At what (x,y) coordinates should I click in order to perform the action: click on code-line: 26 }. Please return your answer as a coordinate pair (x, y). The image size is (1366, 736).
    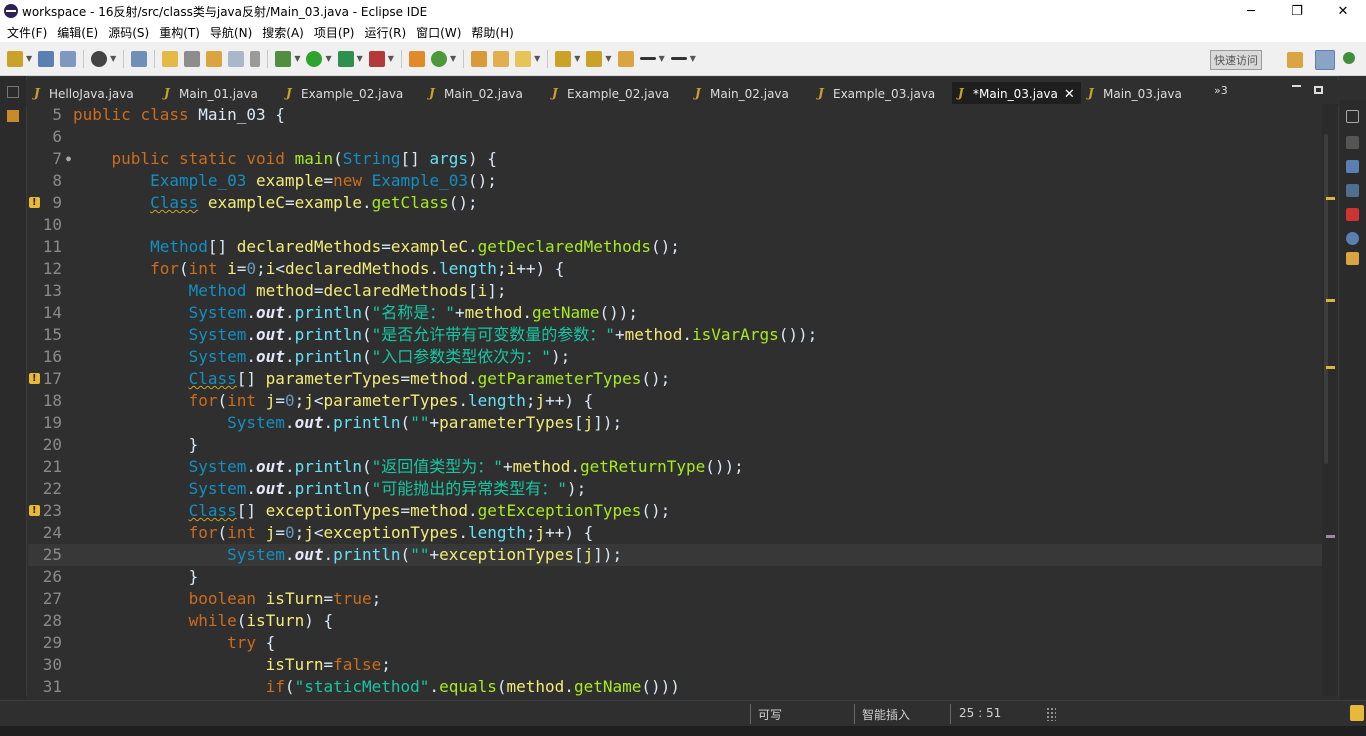
    Looking at the image, I should click on (675, 577).